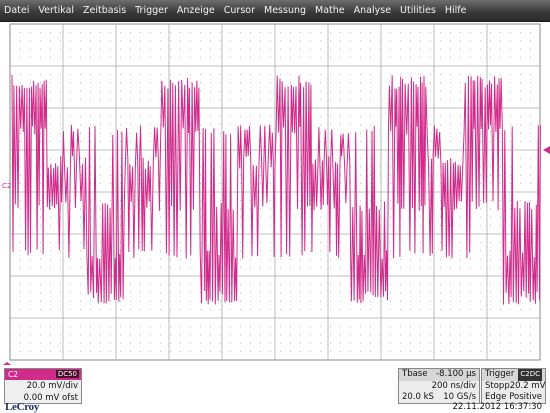 This screenshot has width=550, height=413. Describe the element at coordinates (497, 407) in the screenshot. I see `timestamp: 22.11.2012 16:37:30` at that location.